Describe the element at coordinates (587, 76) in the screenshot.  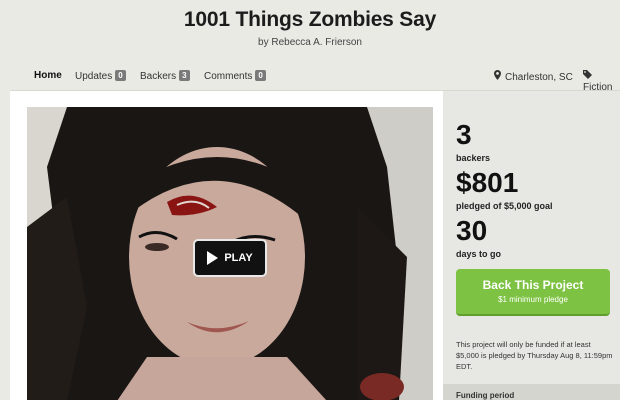
I see `tag-icon` at that location.